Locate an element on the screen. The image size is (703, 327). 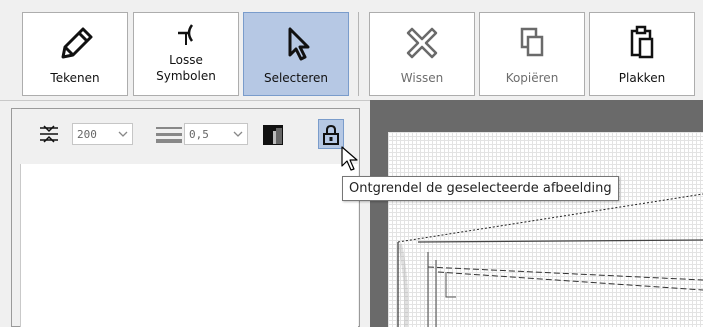
lock-tooltip: Ontgrendel de geselecteerde afbeelding is located at coordinates (480, 188).